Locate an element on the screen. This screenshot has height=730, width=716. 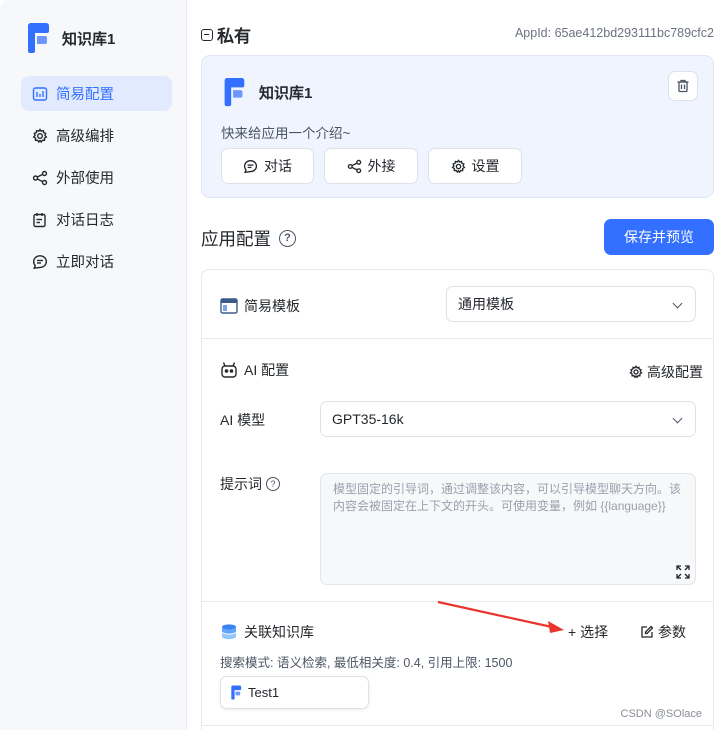
dataset-label: 关联知识库 is located at coordinates (267, 632).